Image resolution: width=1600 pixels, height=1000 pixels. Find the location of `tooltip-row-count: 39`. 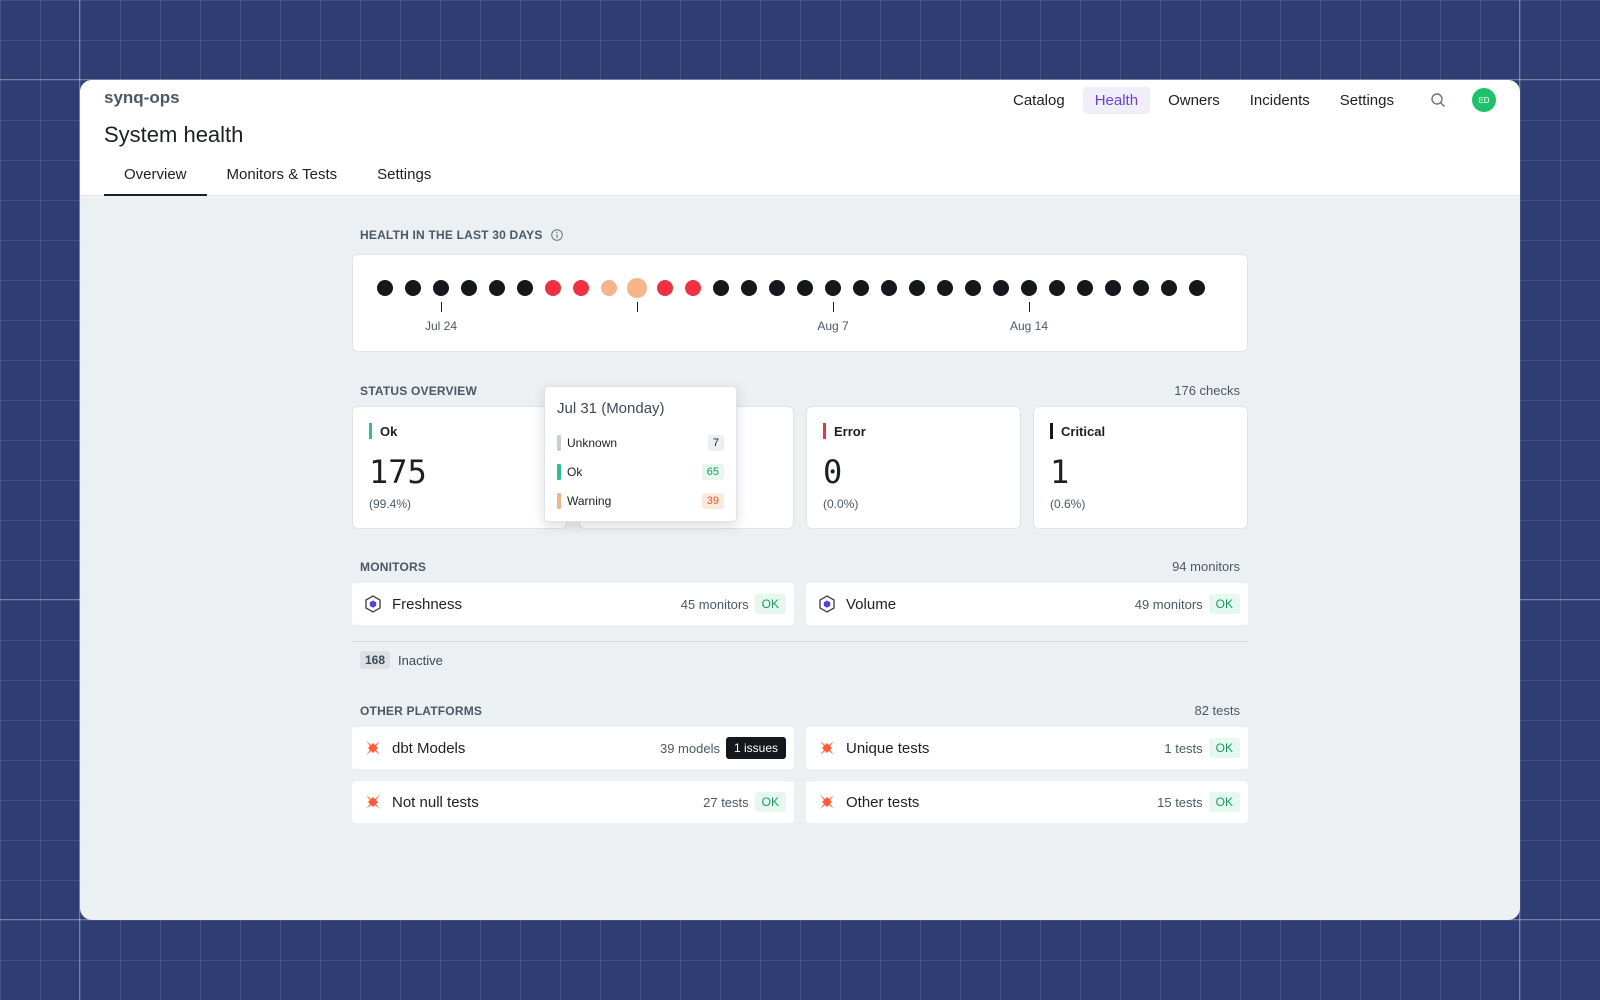

tooltip-row-count: 39 is located at coordinates (712, 501).